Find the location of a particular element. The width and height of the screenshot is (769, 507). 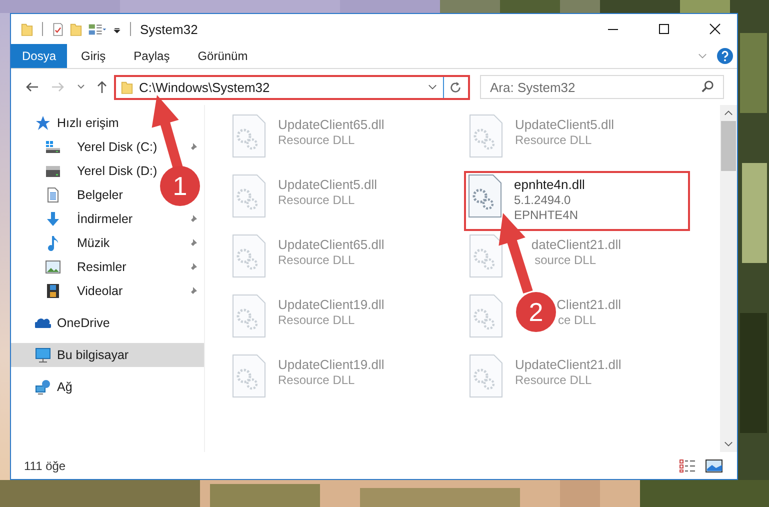

ribbon-tab: Paylaş is located at coordinates (152, 56).